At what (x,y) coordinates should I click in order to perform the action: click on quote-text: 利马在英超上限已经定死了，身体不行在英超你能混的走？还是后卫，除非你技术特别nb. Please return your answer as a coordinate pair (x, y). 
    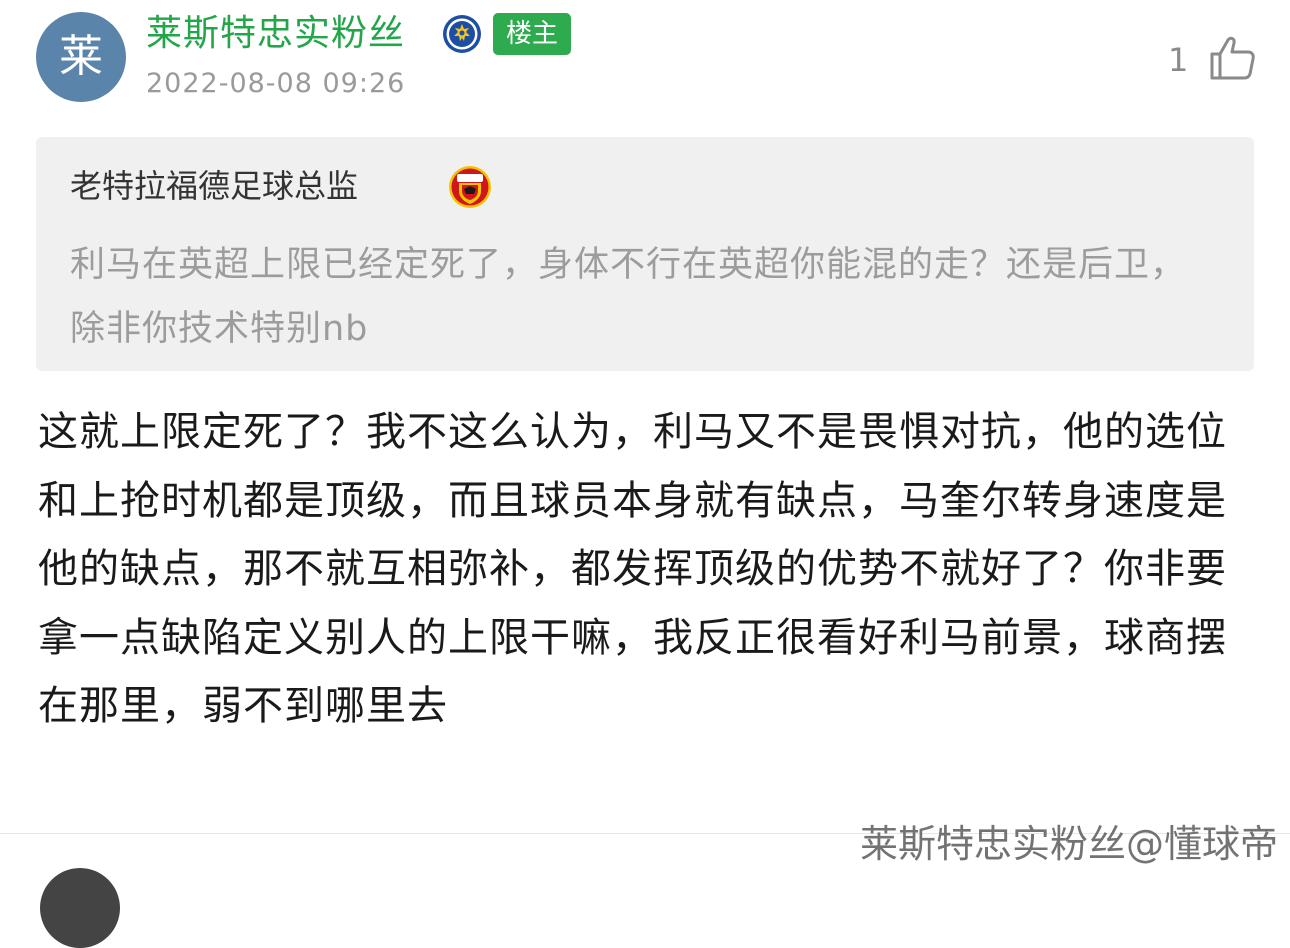
    Looking at the image, I should click on (628, 297).